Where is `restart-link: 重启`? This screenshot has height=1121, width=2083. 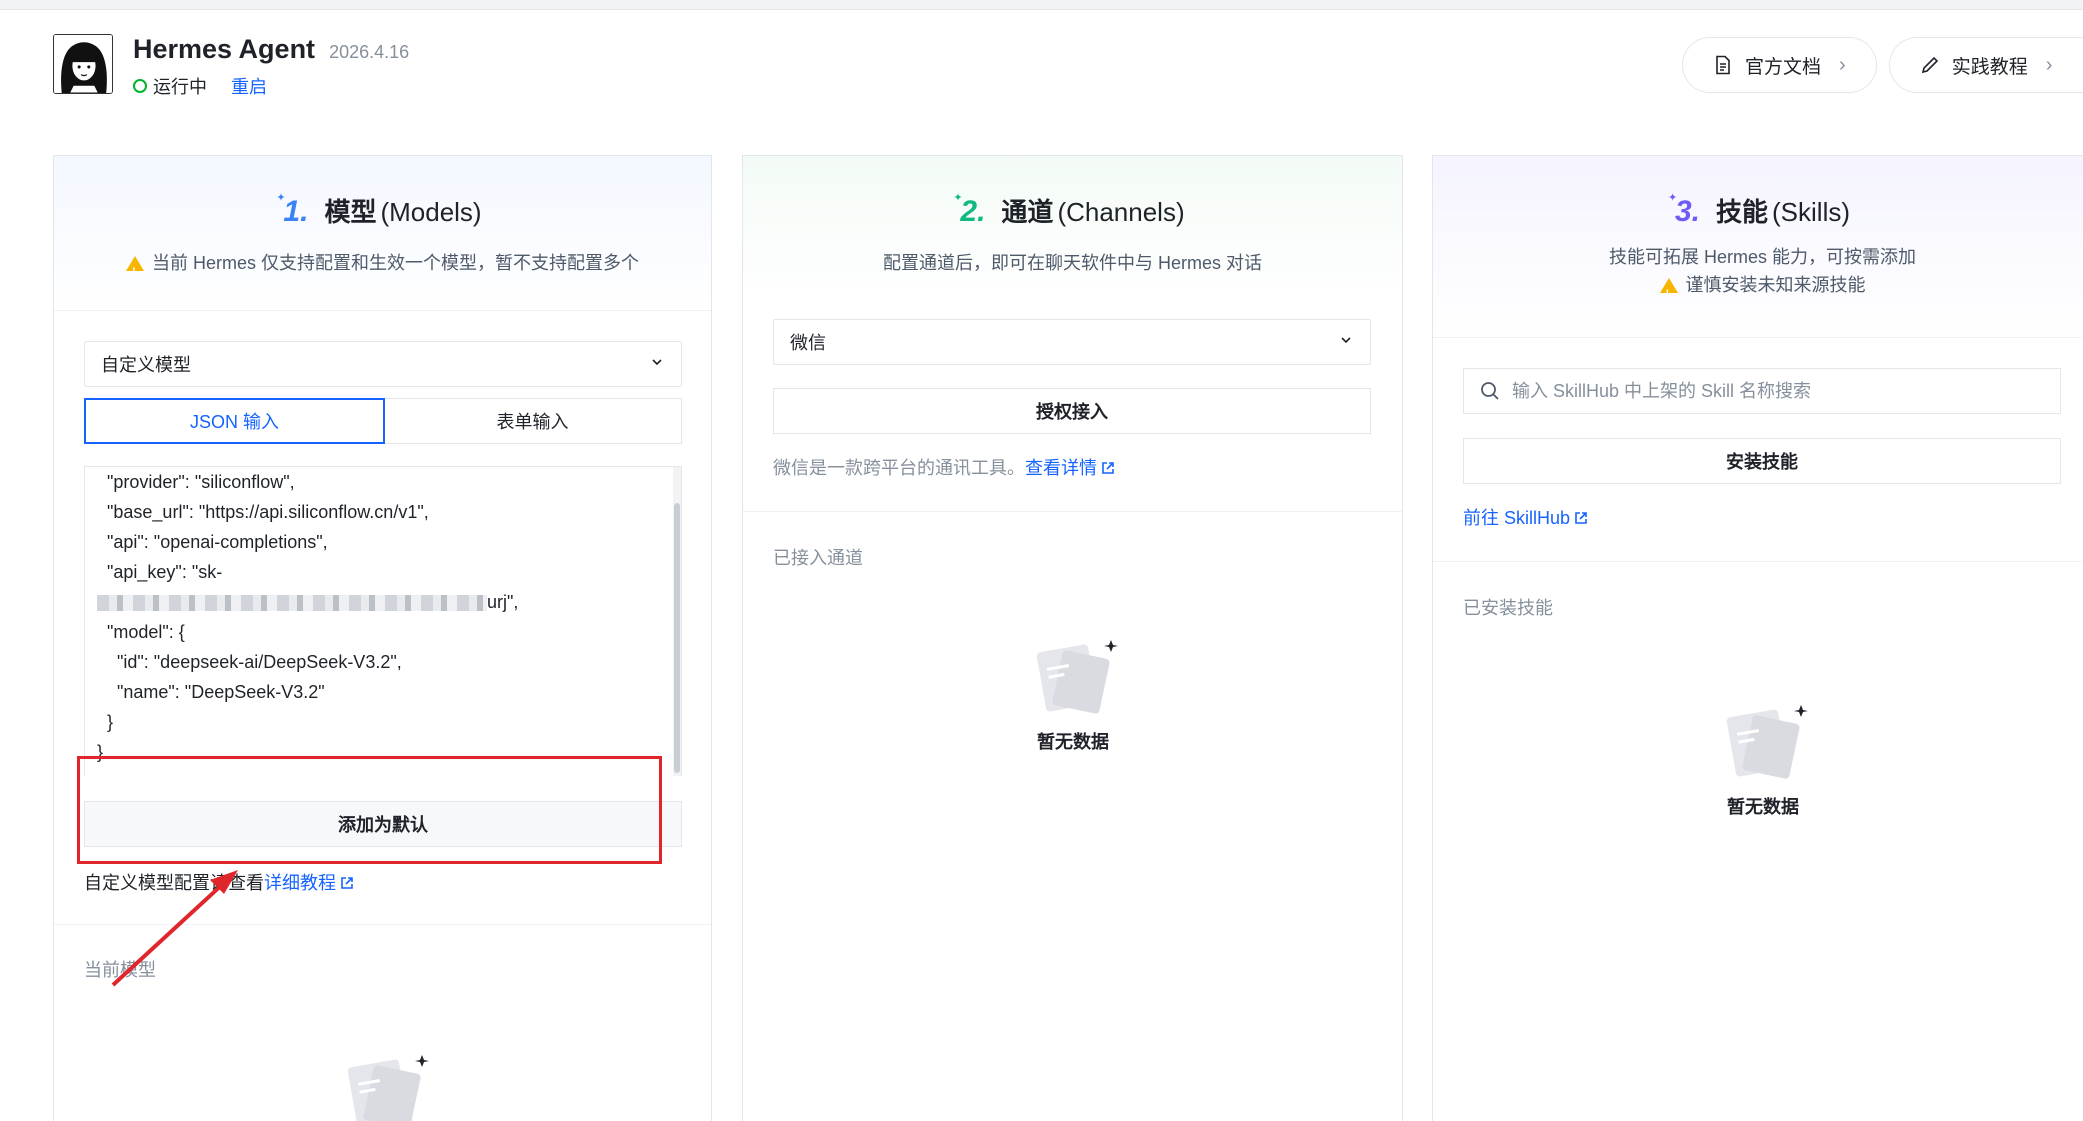 restart-link: 重启 is located at coordinates (249, 86).